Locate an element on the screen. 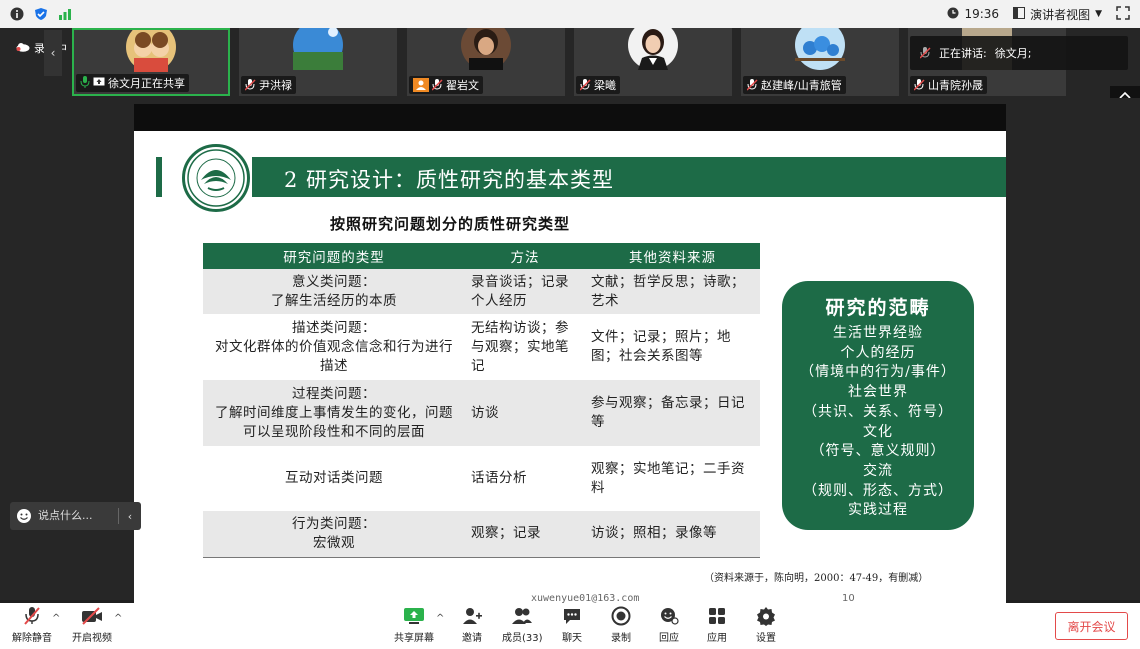  table-cell: 访谈 is located at coordinates (525, 413).